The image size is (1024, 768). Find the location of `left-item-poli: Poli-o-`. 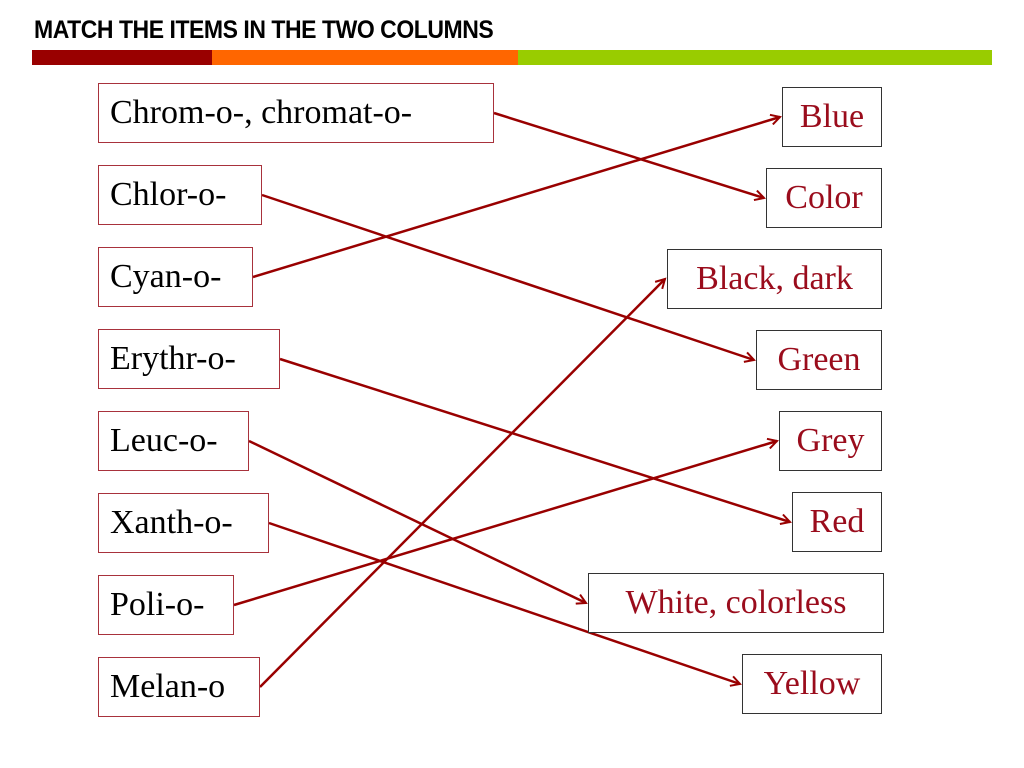

left-item-poli: Poli-o- is located at coordinates (166, 605).